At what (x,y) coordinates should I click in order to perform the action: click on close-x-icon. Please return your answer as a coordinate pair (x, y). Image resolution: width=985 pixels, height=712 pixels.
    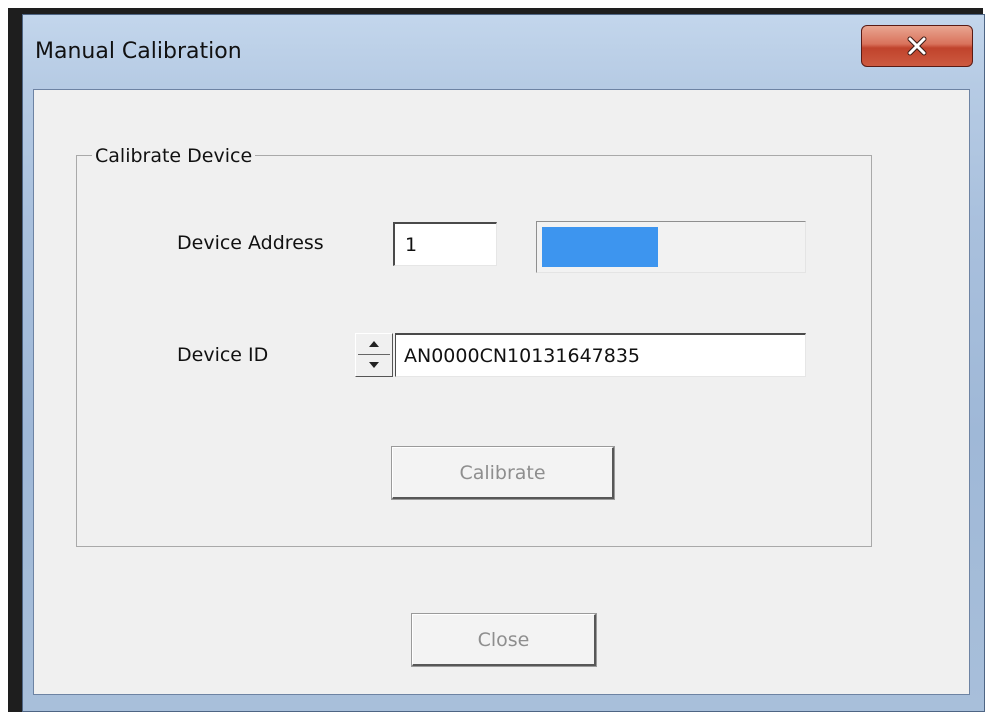
    Looking at the image, I should click on (917, 46).